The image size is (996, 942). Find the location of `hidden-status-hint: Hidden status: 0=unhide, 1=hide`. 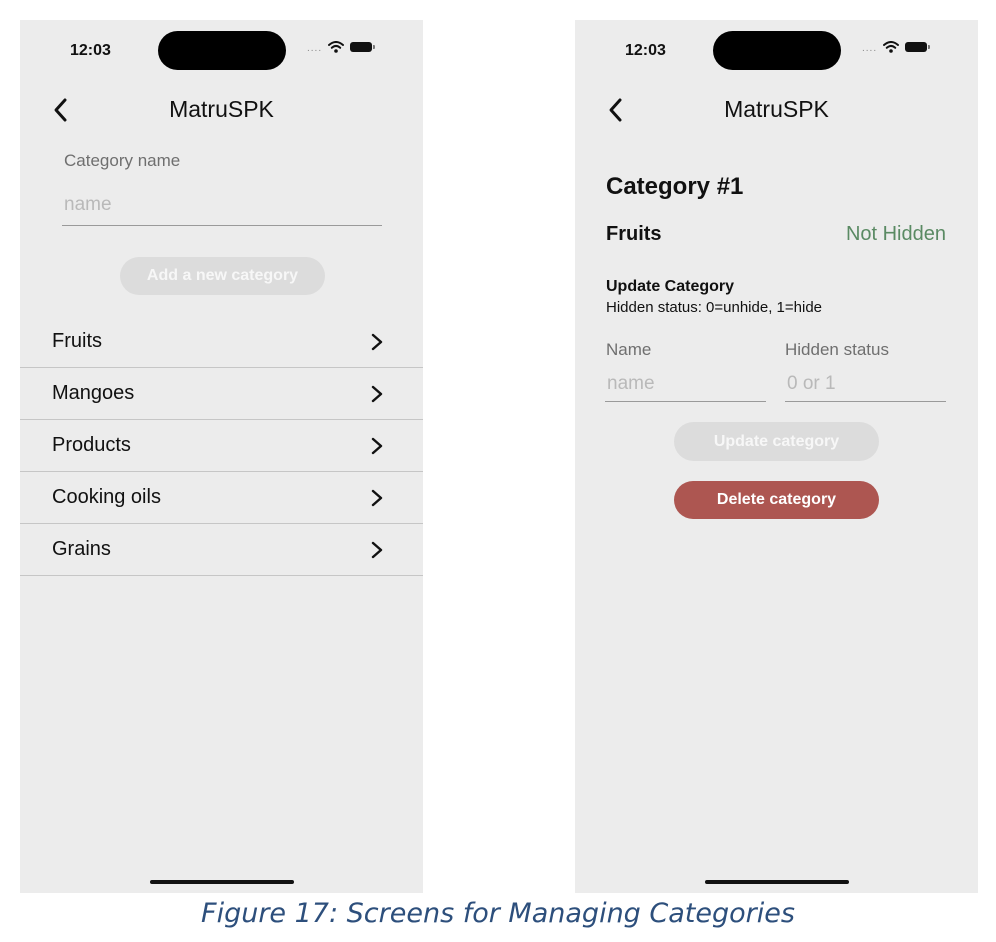

hidden-status-hint: Hidden status: 0=unhide, 1=hide is located at coordinates (714, 307).